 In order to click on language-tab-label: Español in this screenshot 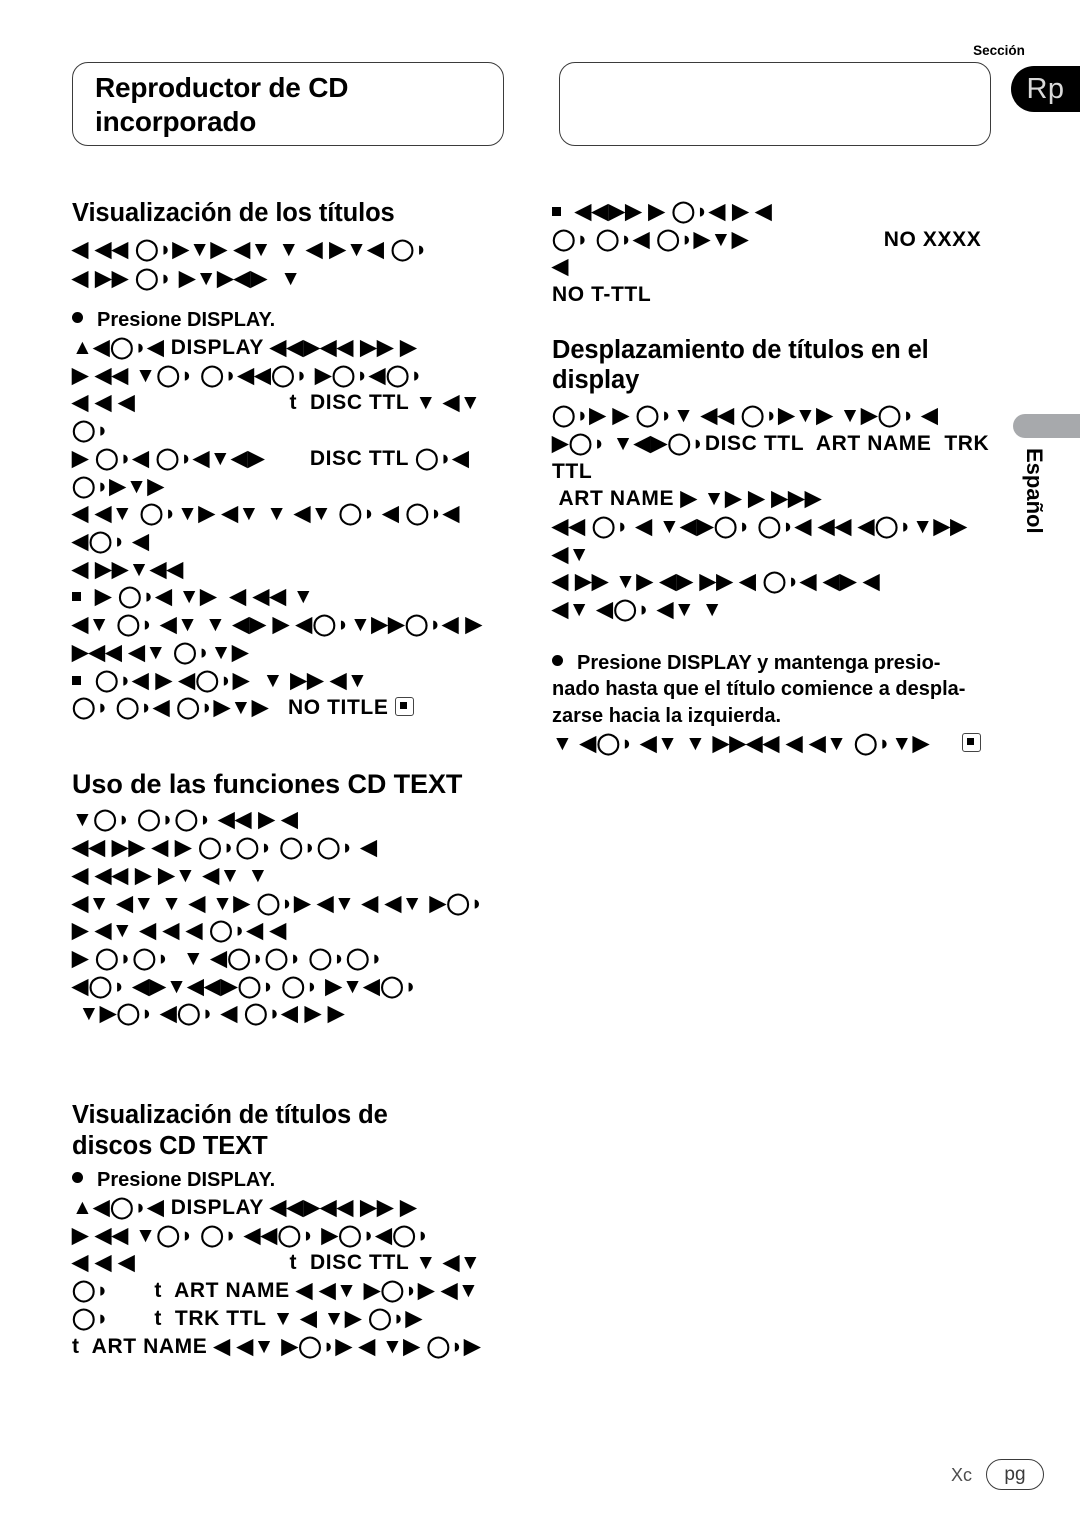, I will do `click(1034, 491)`.